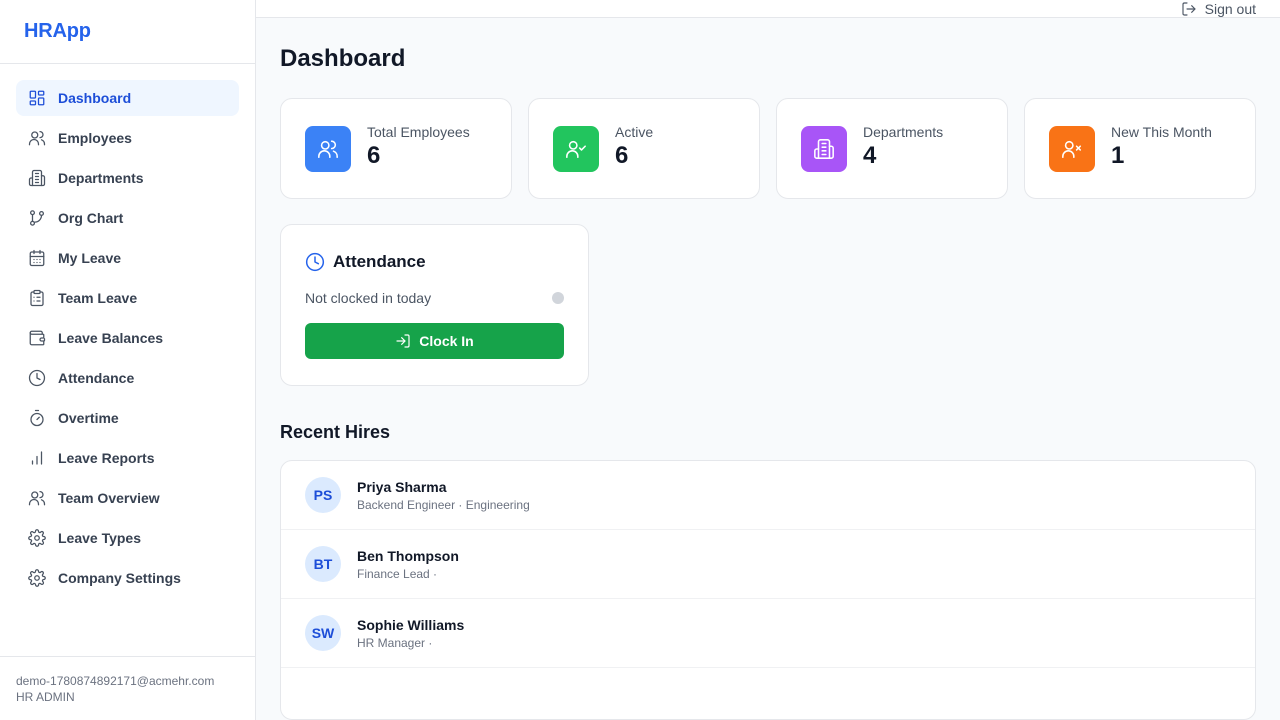 The image size is (1280, 720). I want to click on avatar: PS, so click(323, 495).